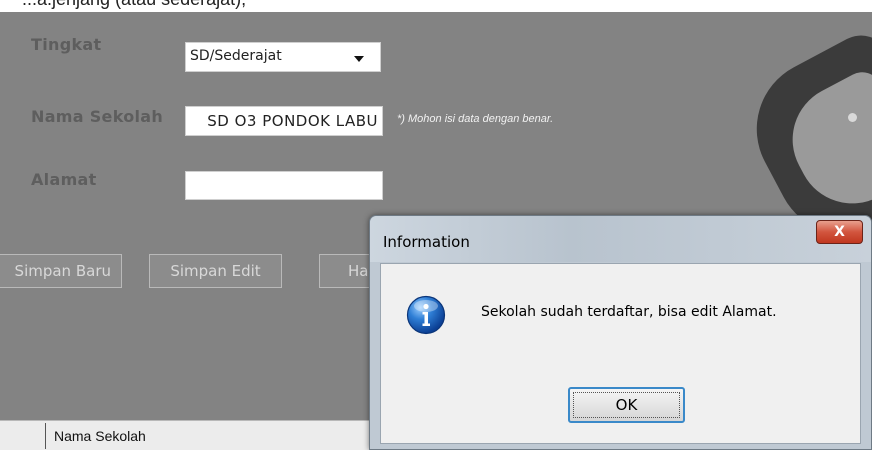 This screenshot has width=872, height=450. What do you see at coordinates (292, 121) in the screenshot?
I see `nama-sekolah-value: SD O3 PONDOK LABU` at bounding box center [292, 121].